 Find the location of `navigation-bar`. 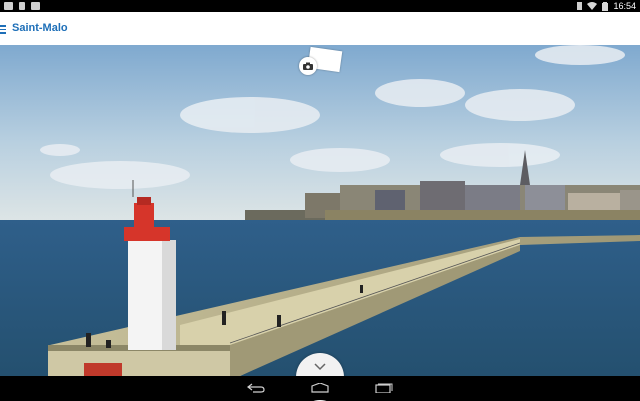

navigation-bar is located at coordinates (320, 388).